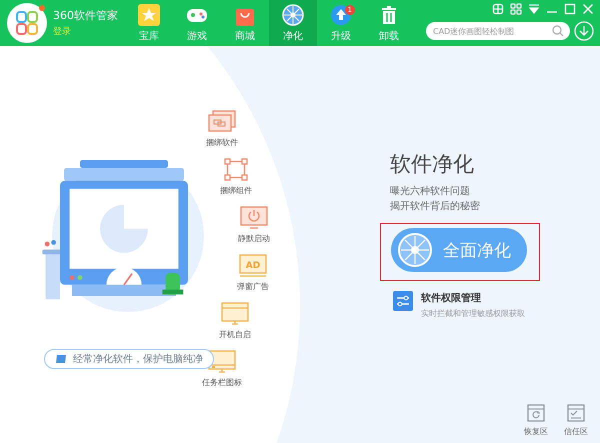 The height and width of the screenshot is (443, 600). I want to click on permission-subtitle: 实时拦截和管理敏感权限获取, so click(473, 313).